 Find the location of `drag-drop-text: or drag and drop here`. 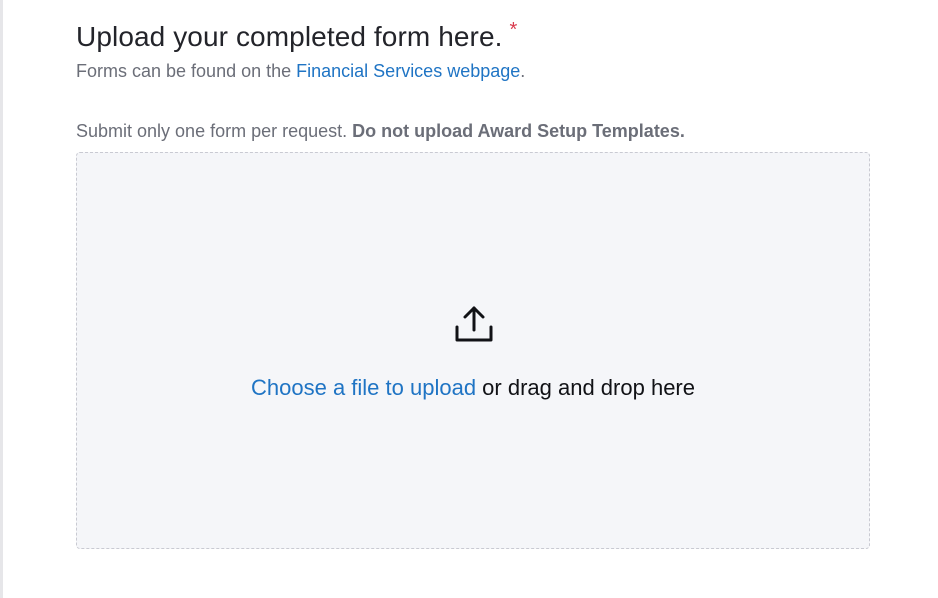

drag-drop-text: or drag and drop here is located at coordinates (585, 387).